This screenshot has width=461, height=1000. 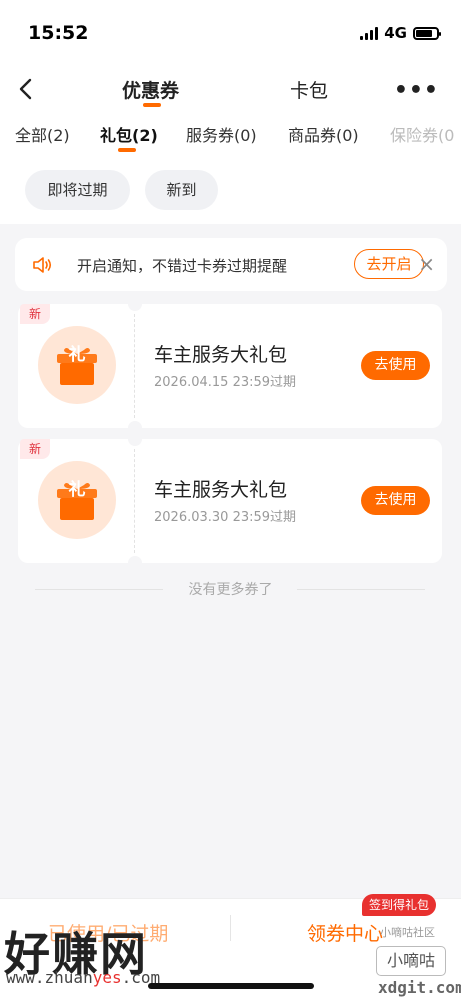 What do you see at coordinates (42, 265) in the screenshot?
I see `speaker-icon` at bounding box center [42, 265].